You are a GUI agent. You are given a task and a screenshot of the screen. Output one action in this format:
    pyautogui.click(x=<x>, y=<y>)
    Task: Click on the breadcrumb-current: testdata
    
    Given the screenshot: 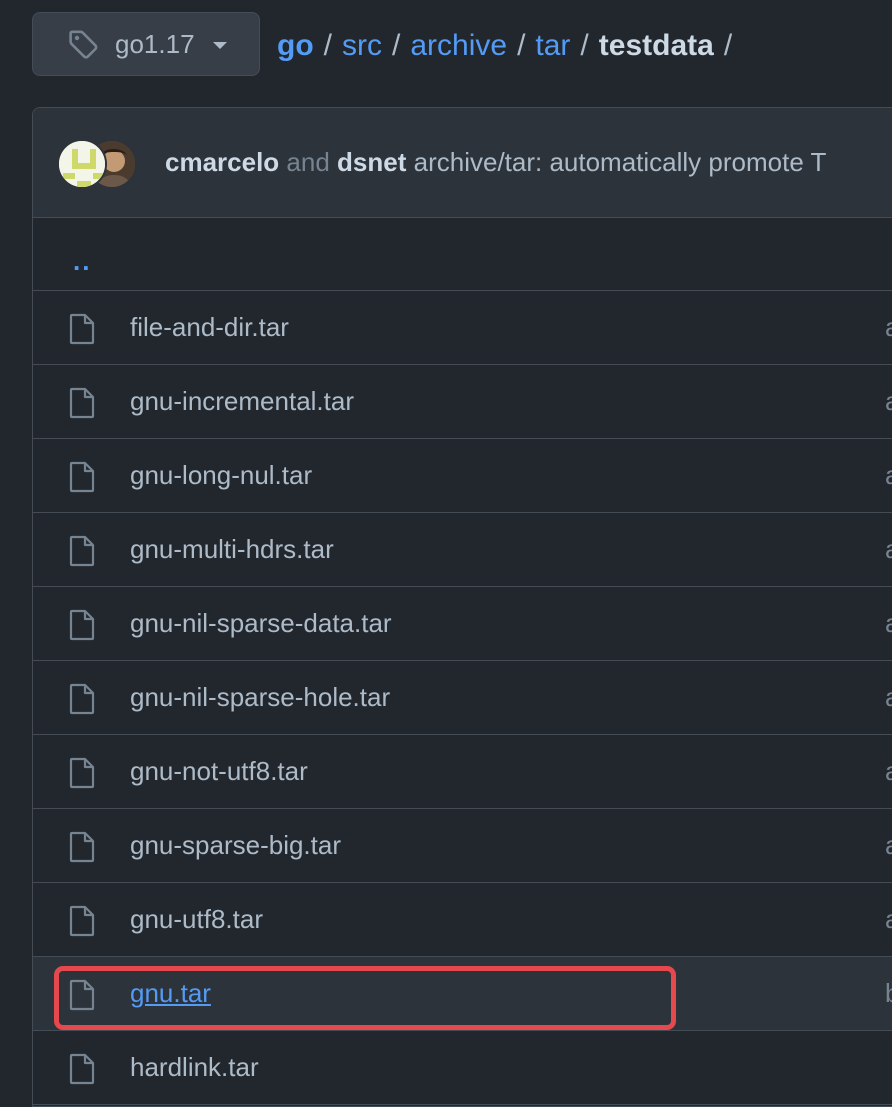 What is the action you would take?
    pyautogui.click(x=656, y=45)
    